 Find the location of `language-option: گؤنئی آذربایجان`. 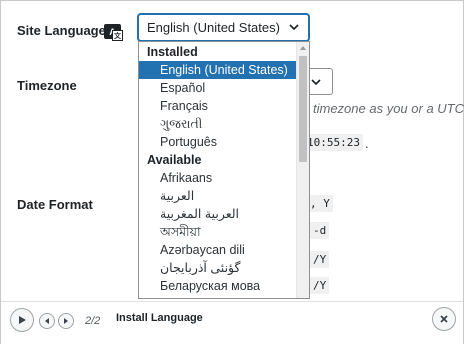

language-option: گؤنئی آذربایجان is located at coordinates (224, 268).